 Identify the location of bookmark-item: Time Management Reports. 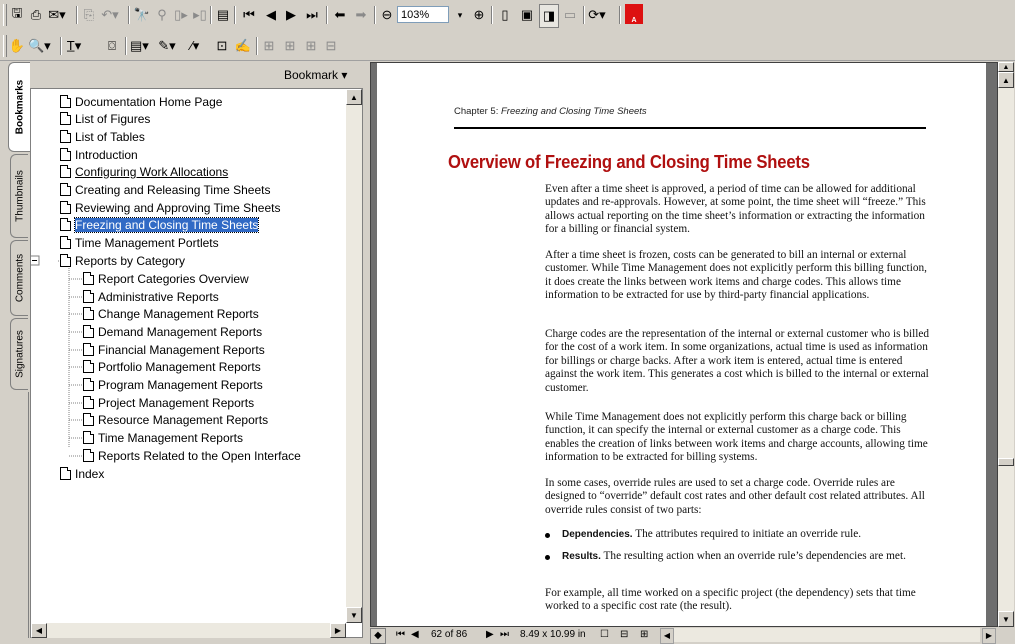
(163, 437).